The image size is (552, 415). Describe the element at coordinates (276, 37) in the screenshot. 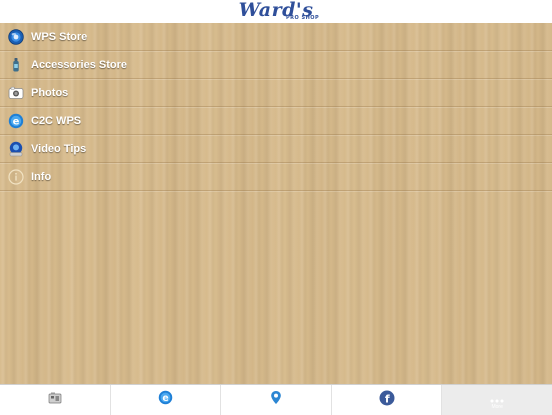

I see `menu-item-wps-store: WPS Store` at that location.